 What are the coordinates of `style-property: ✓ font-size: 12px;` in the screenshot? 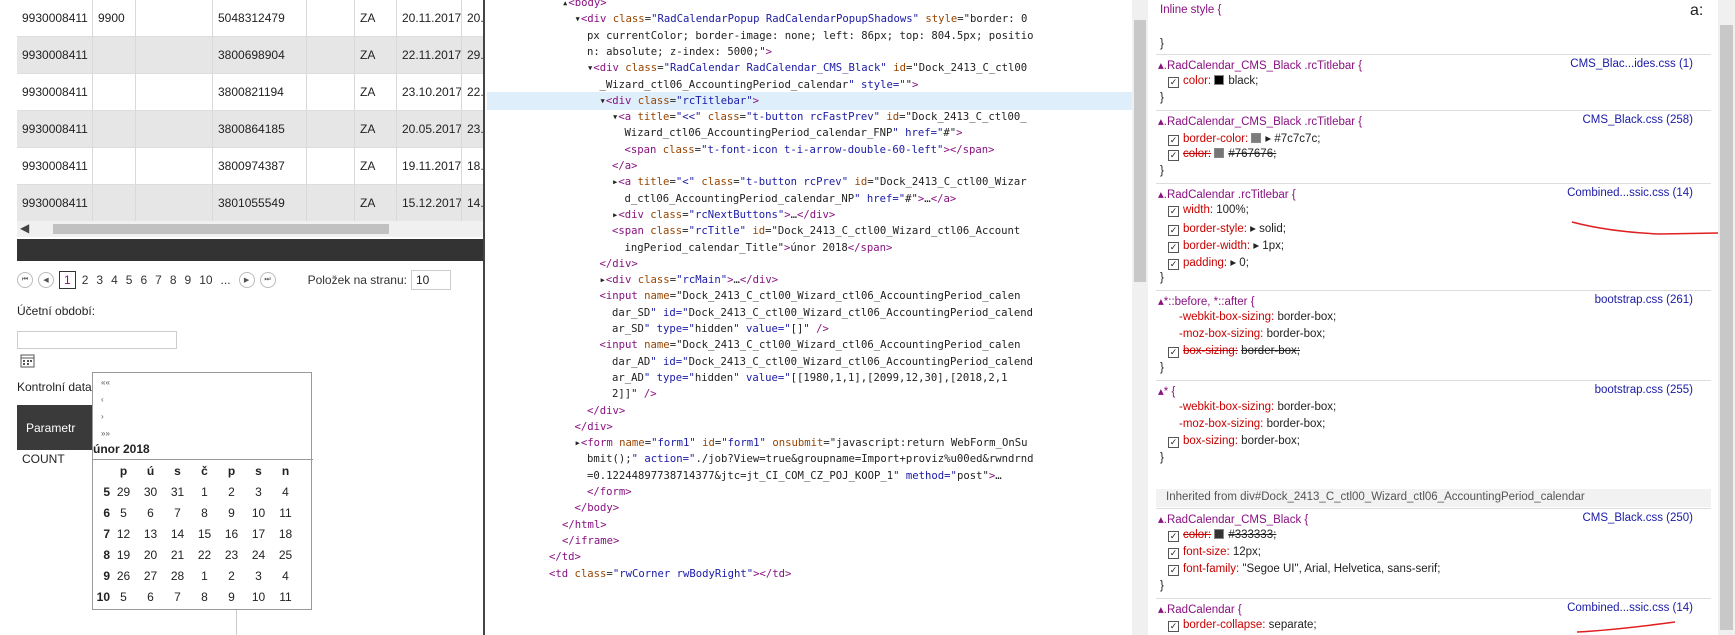 It's located at (1214, 552).